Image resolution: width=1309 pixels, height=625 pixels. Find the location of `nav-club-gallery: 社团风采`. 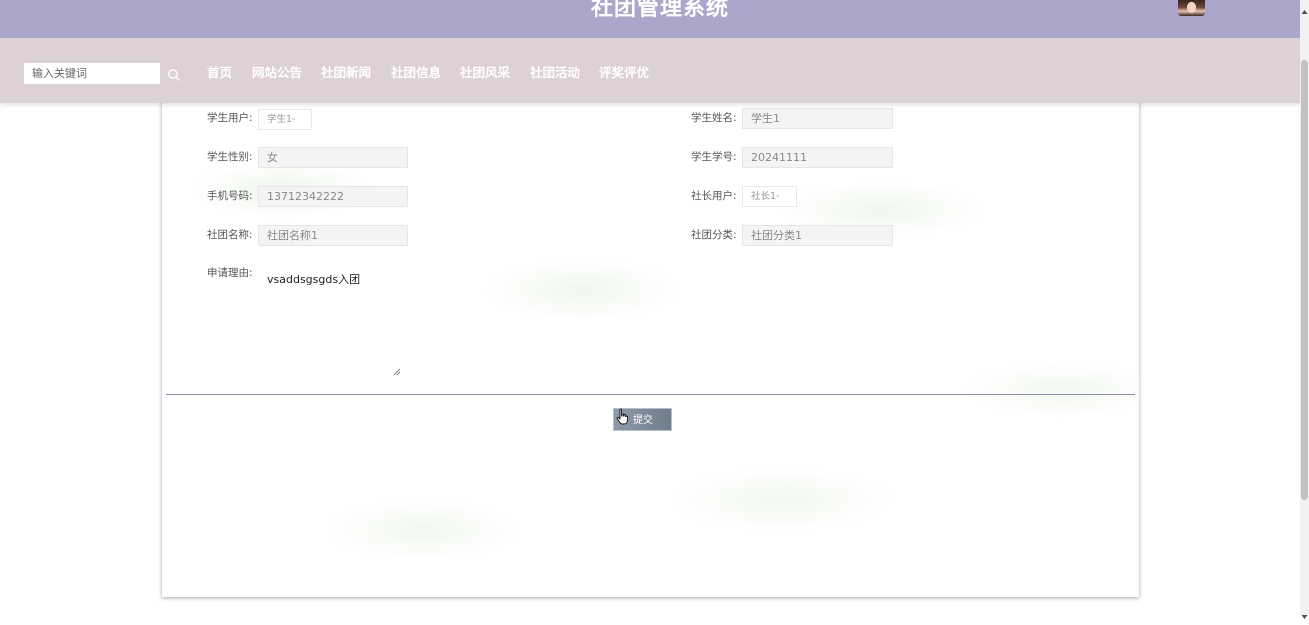

nav-club-gallery: 社团风采 is located at coordinates (485, 73).